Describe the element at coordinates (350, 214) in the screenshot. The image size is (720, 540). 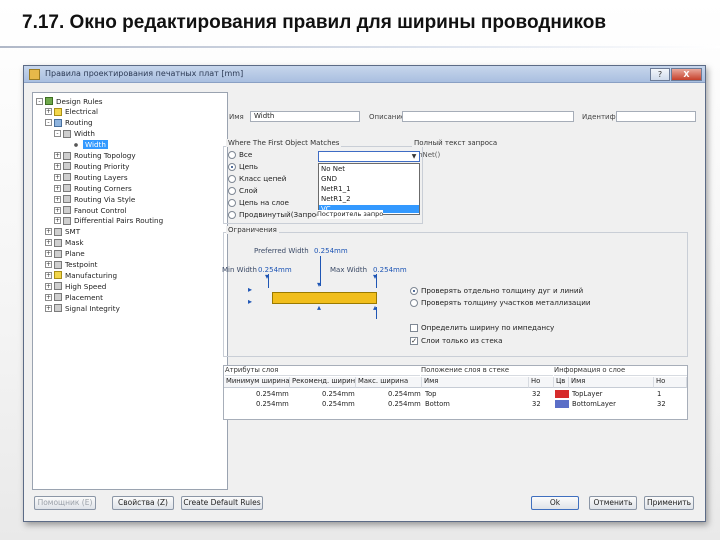
I see `query-builder-button: Построитель запроса` at that location.